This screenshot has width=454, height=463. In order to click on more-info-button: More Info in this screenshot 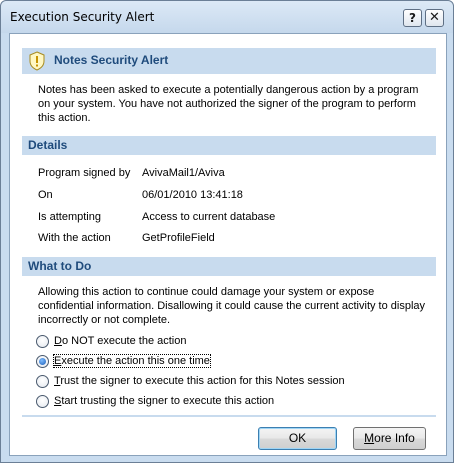, I will do `click(389, 438)`.